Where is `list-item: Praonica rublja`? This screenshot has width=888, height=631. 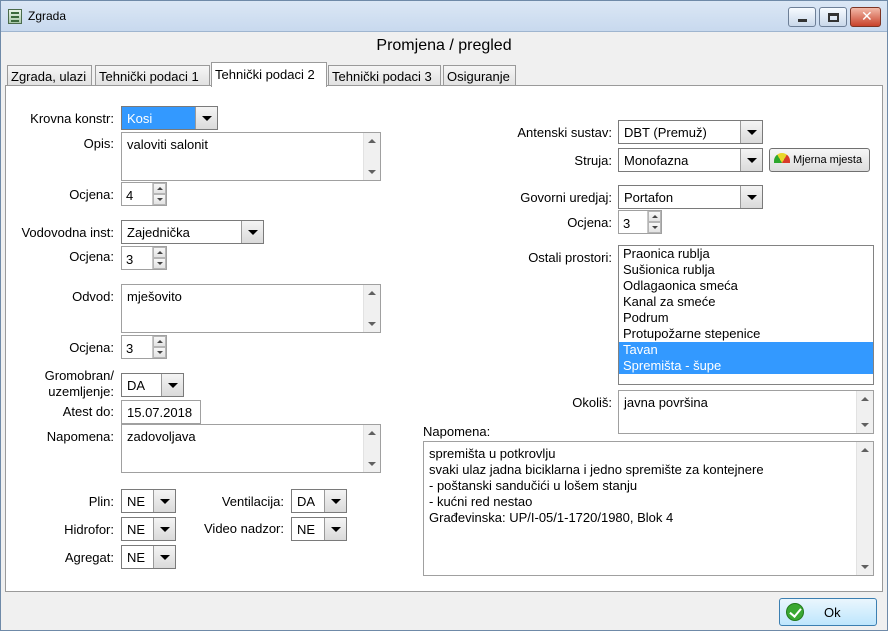 list-item: Praonica rublja is located at coordinates (746, 254).